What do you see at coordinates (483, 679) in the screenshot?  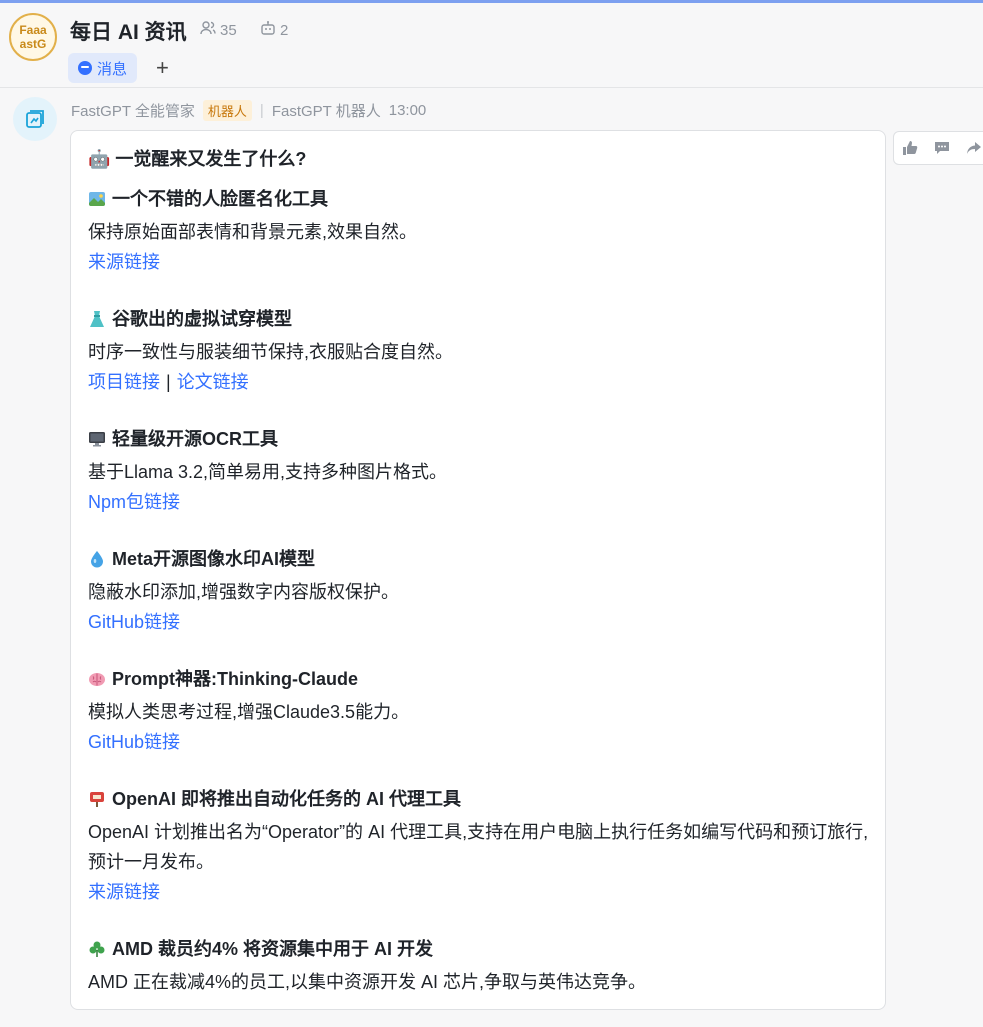 I see `news-item-title-row: Prompt神器:Thinking-Claude` at bounding box center [483, 679].